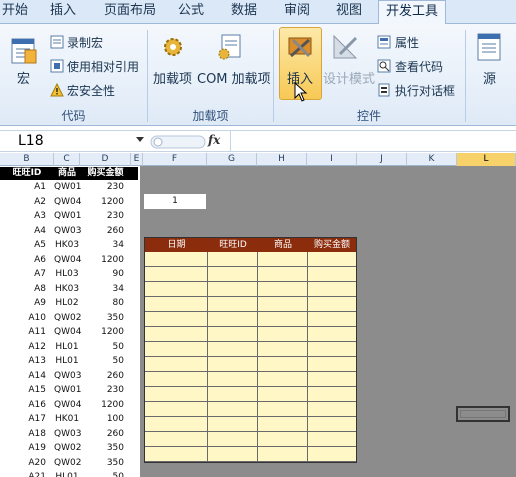  I want to click on cell-id: A4, so click(23, 232).